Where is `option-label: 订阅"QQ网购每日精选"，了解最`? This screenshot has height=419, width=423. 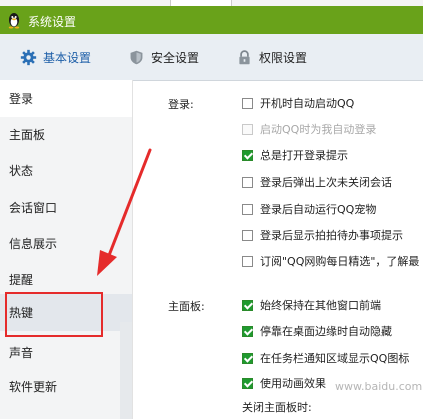
option-label: 订阅"QQ网购每日精选"，了解最 is located at coordinates (340, 261).